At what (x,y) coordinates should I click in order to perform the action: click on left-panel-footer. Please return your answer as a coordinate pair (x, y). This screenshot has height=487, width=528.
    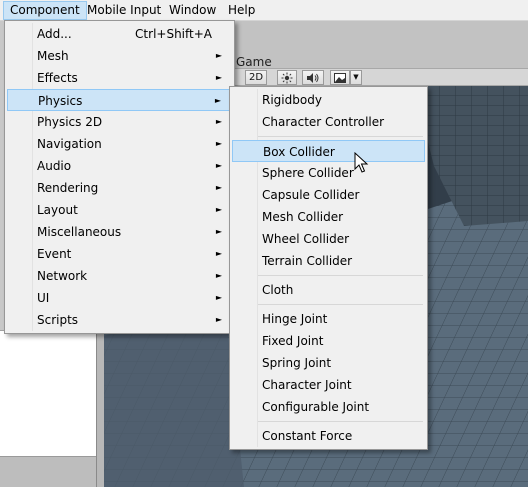
    Looking at the image, I should click on (48, 471).